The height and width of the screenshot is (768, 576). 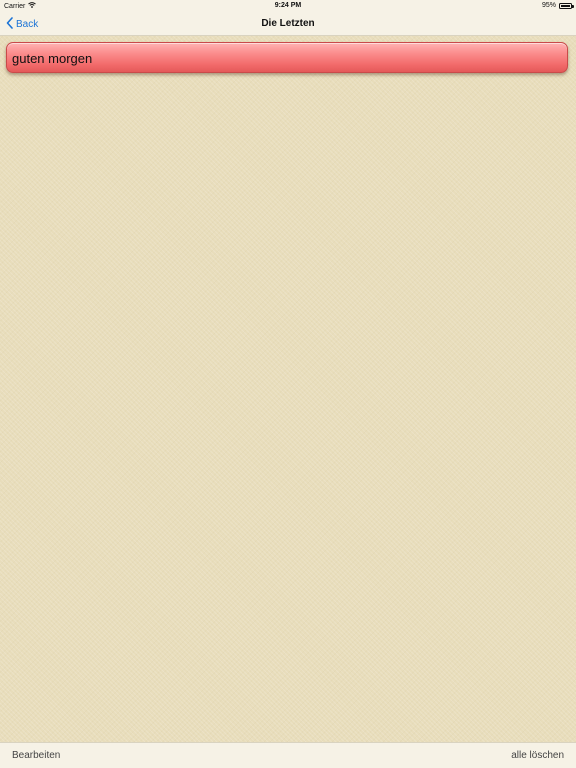 I want to click on battery-icon, so click(x=566, y=5).